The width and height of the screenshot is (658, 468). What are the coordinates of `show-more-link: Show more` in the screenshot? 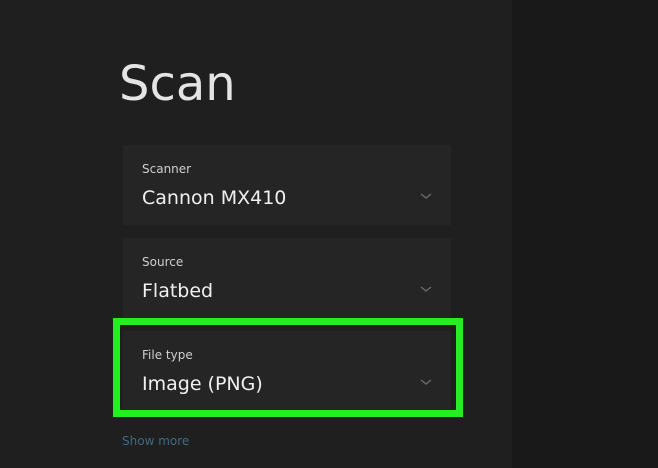 It's located at (155, 441).